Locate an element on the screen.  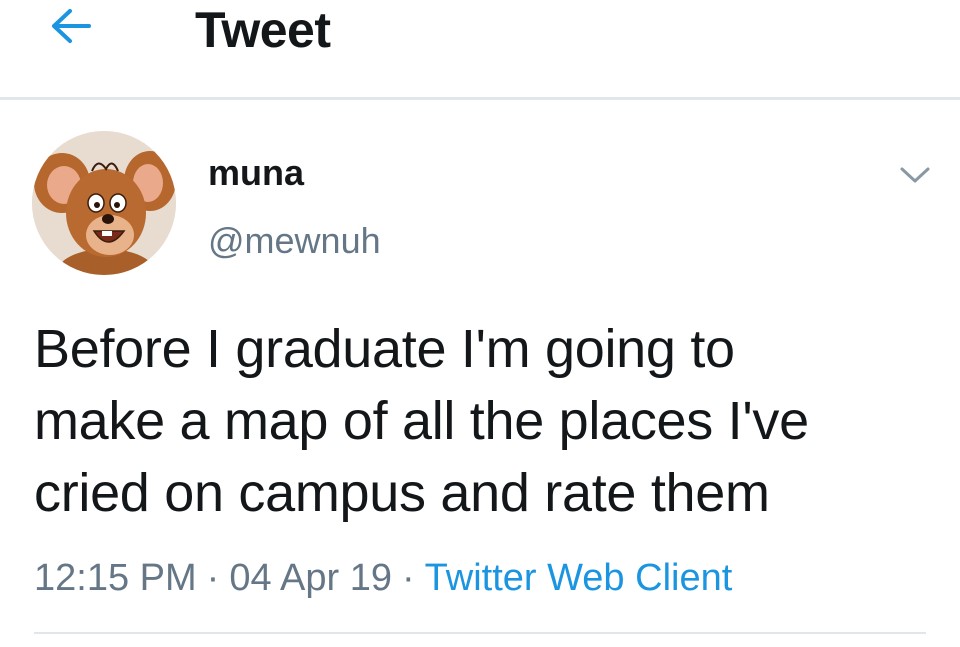
tweet-text-line: Before I graduate I'm going to is located at coordinates (384, 349).